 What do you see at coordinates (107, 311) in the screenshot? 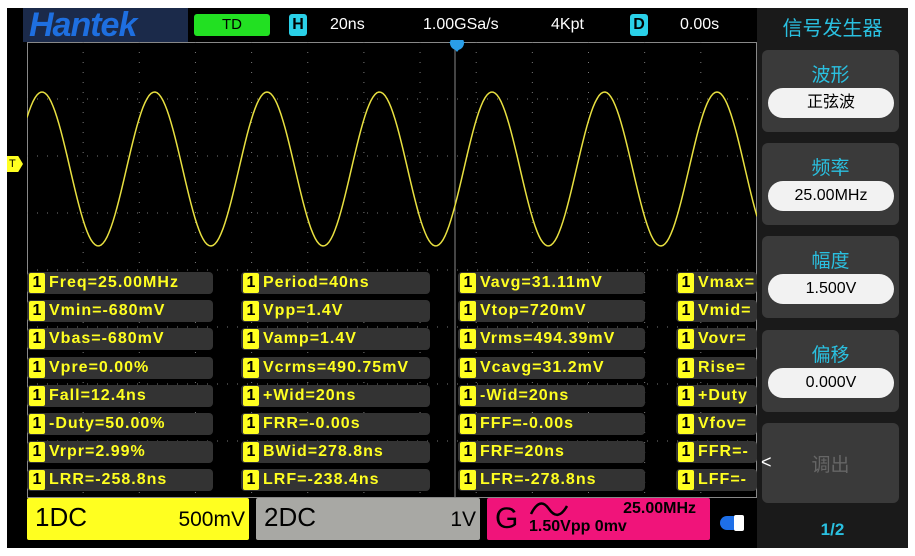
I see `measurement-text: Vmin=-680mV` at bounding box center [107, 311].